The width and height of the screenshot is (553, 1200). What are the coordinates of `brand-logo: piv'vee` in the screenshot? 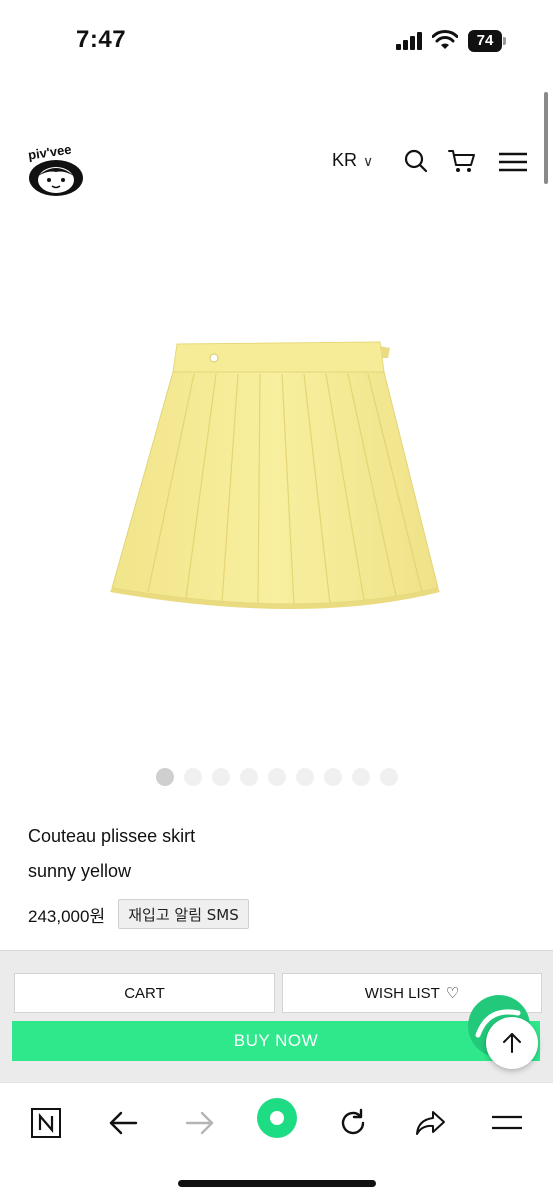 It's located at (57, 170).